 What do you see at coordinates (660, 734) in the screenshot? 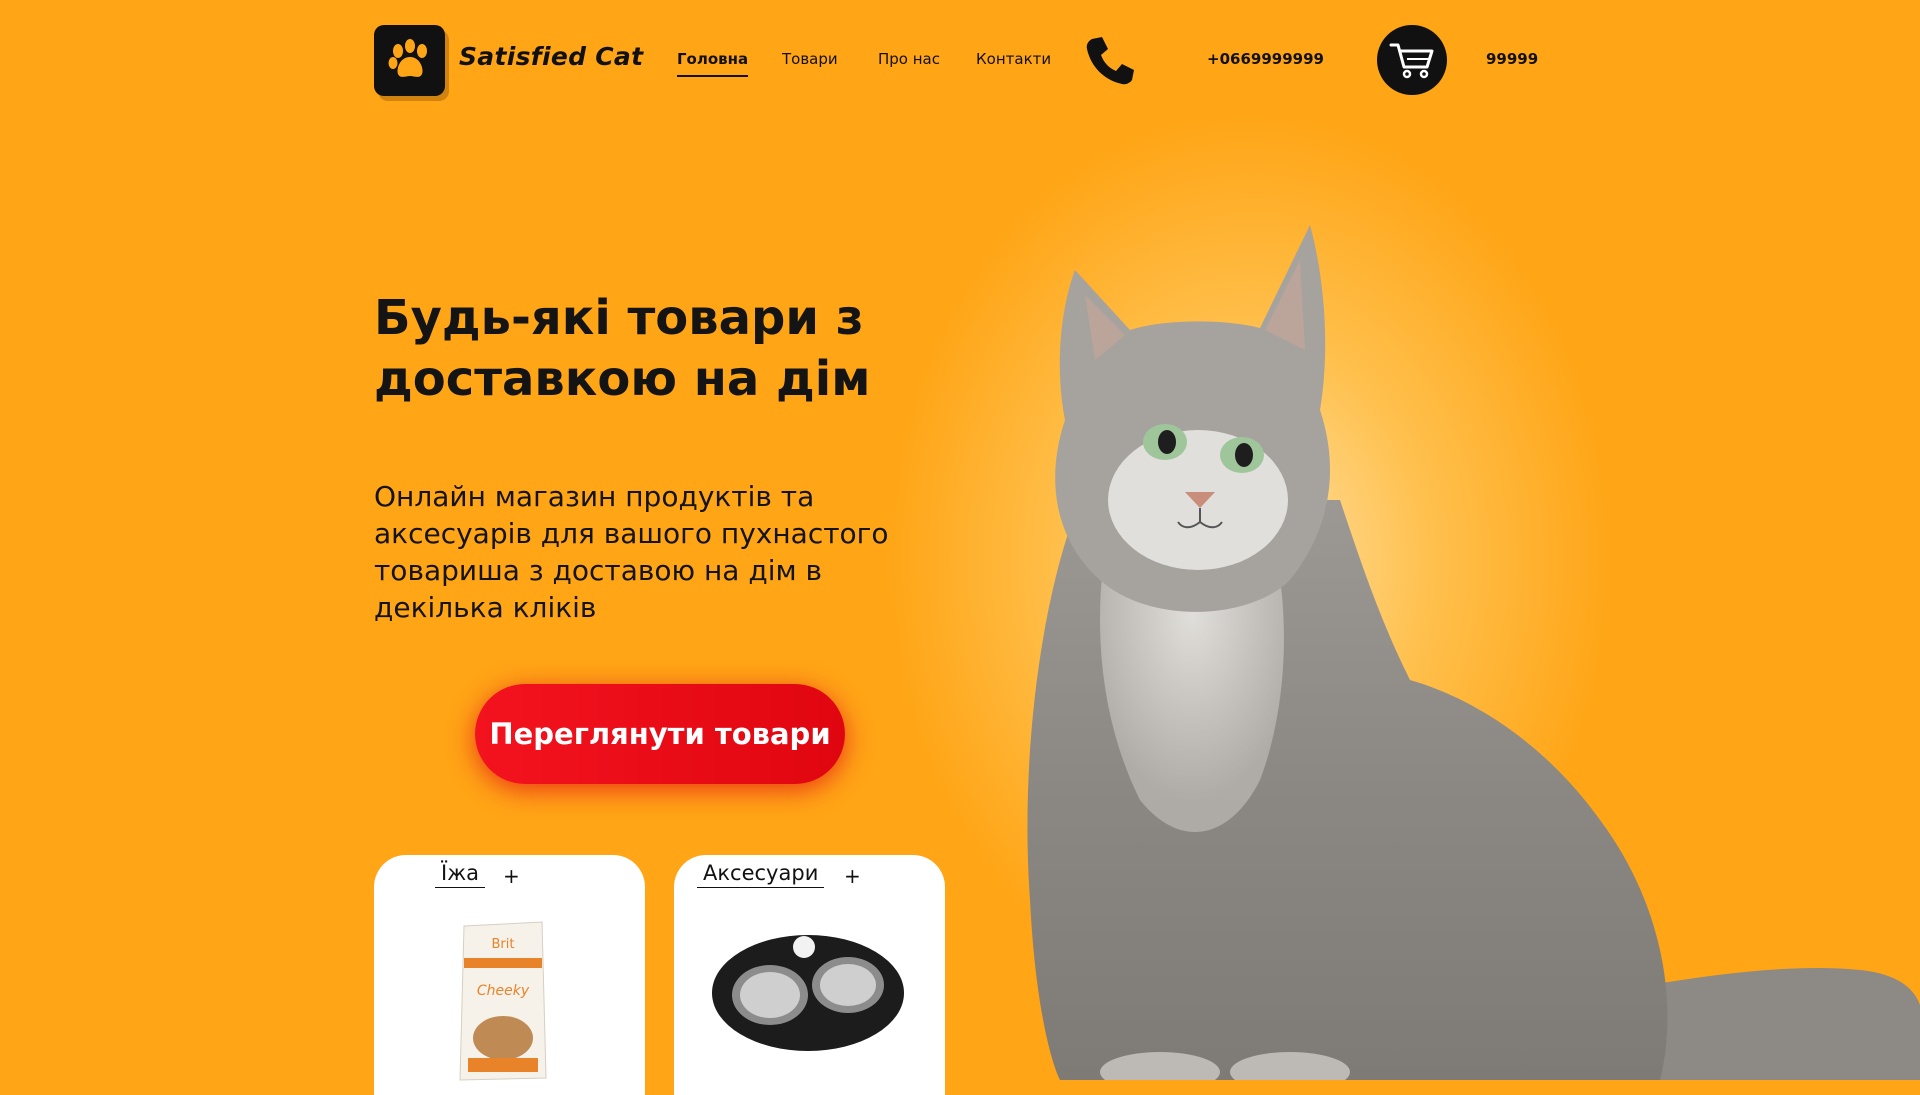
I see `view-products-button: Переглянути товари` at bounding box center [660, 734].